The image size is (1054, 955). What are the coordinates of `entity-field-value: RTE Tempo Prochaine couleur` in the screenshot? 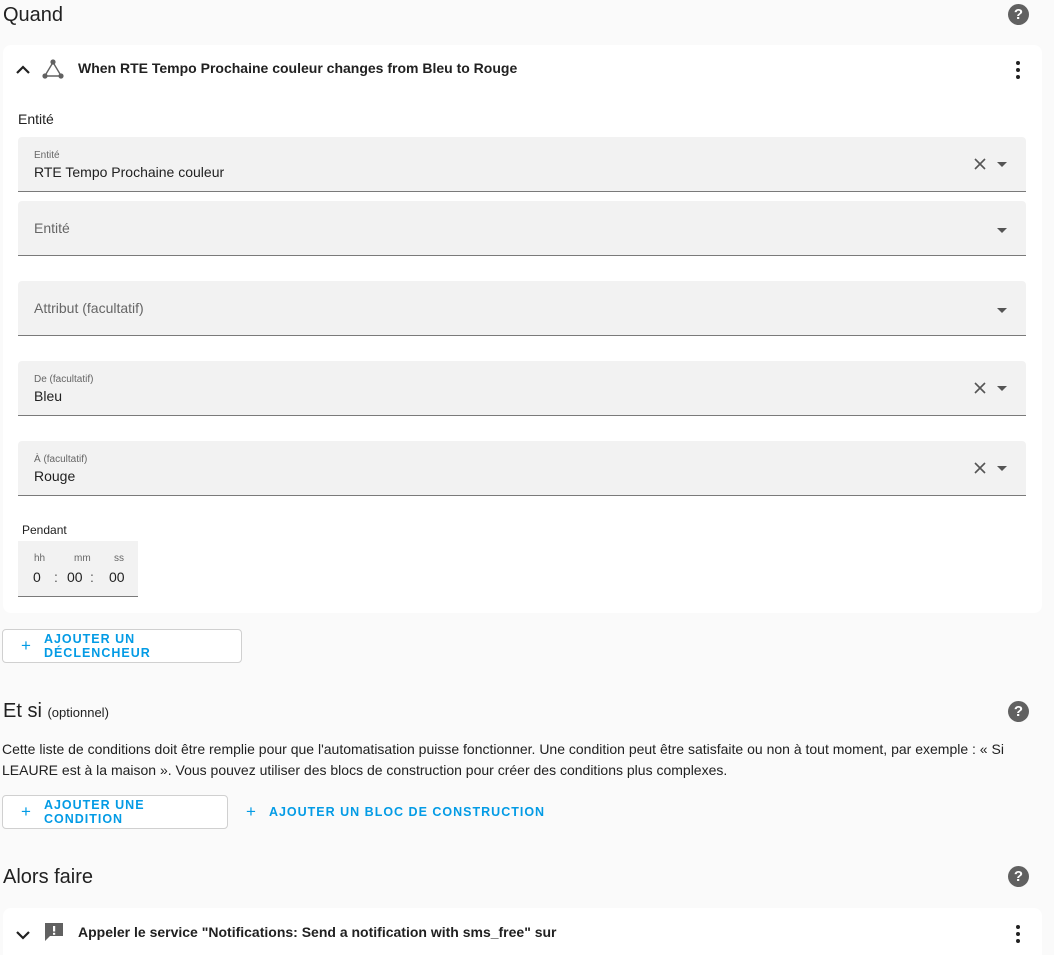 It's located at (129, 172).